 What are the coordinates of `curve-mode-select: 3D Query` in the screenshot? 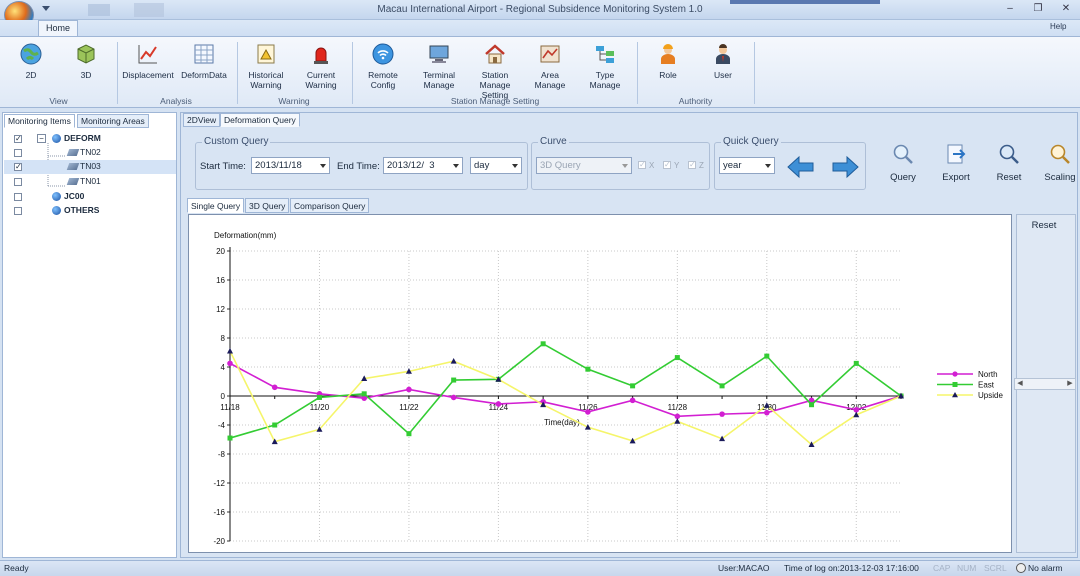 It's located at (584, 165).